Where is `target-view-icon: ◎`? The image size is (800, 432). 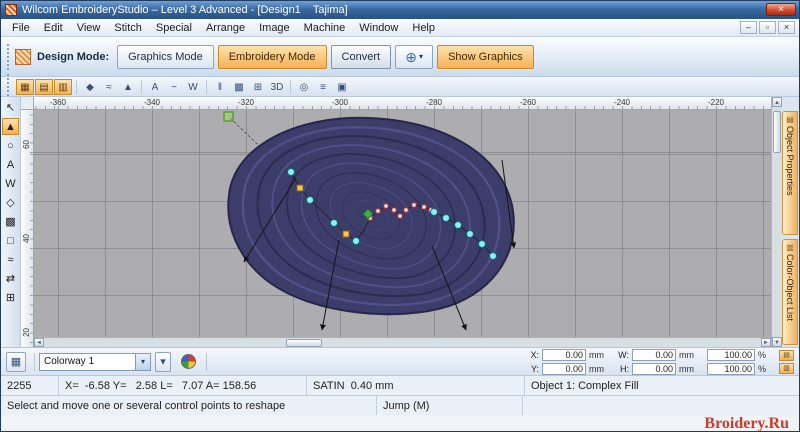
target-view-icon: ◎ is located at coordinates (304, 87).